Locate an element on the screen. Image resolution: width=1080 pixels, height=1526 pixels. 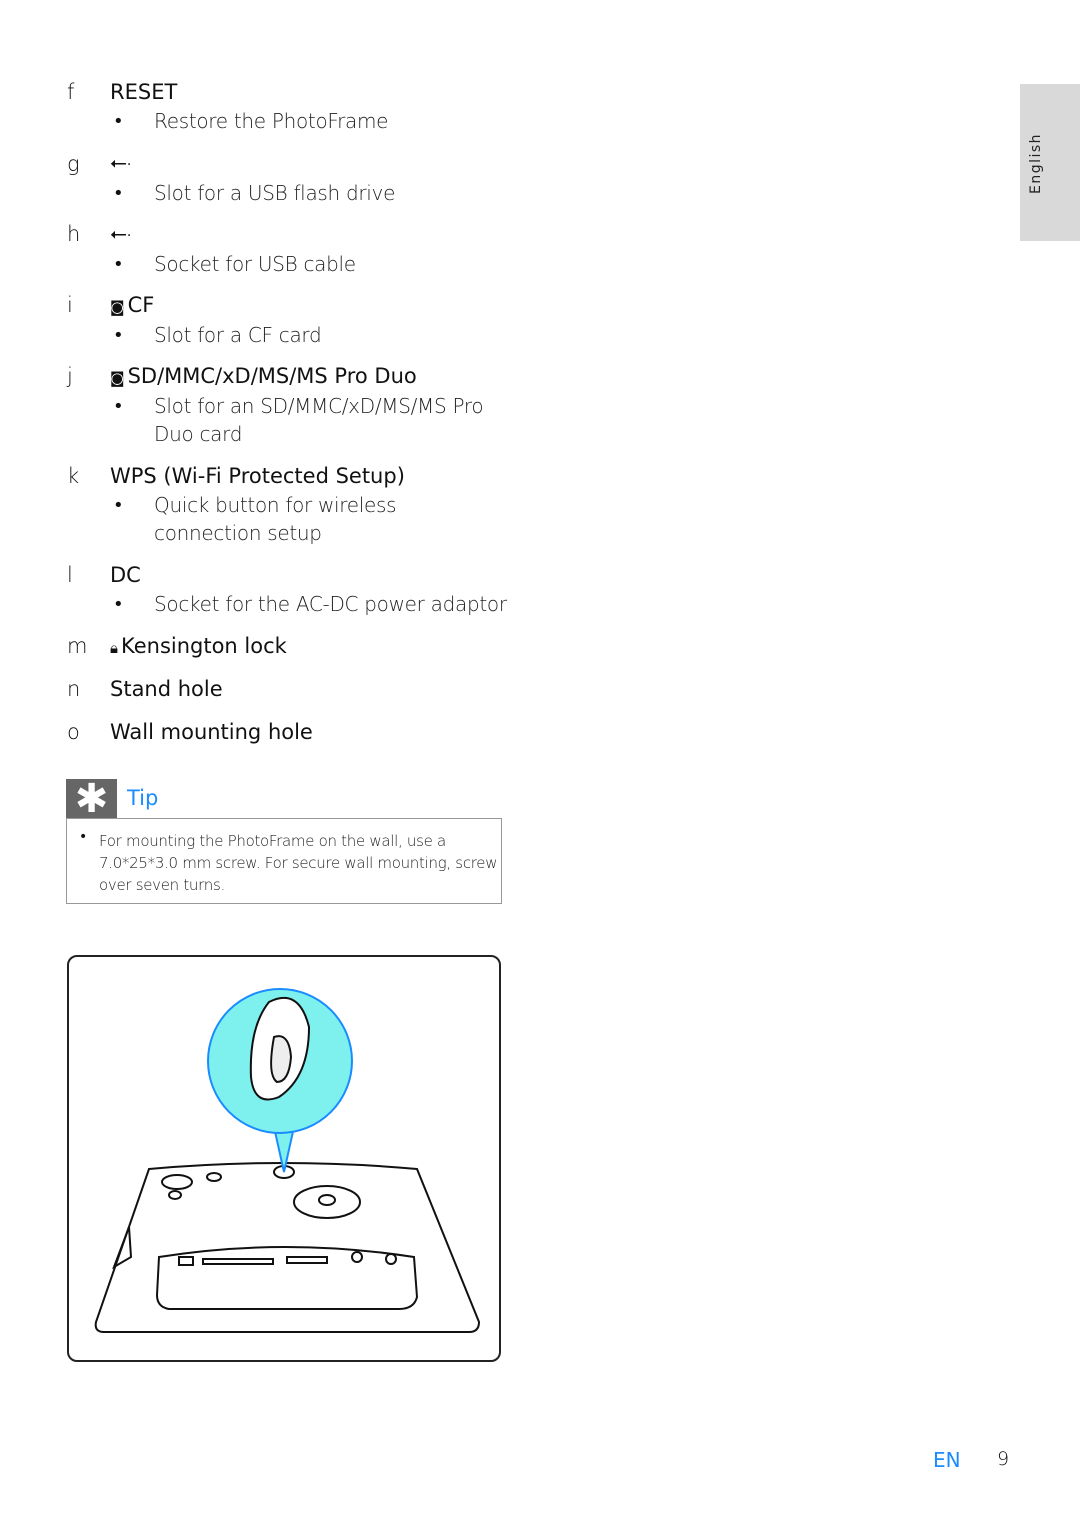
language-tab: English is located at coordinates (1050, 162).